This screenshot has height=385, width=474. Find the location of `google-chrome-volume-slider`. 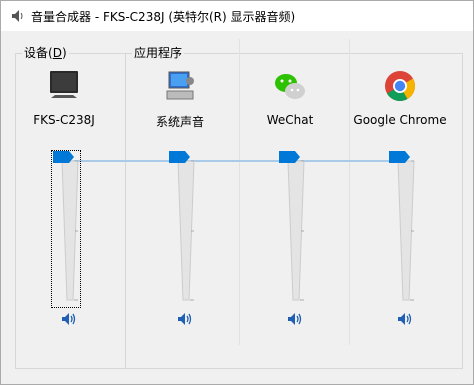

google-chrome-volume-slider is located at coordinates (403, 227).